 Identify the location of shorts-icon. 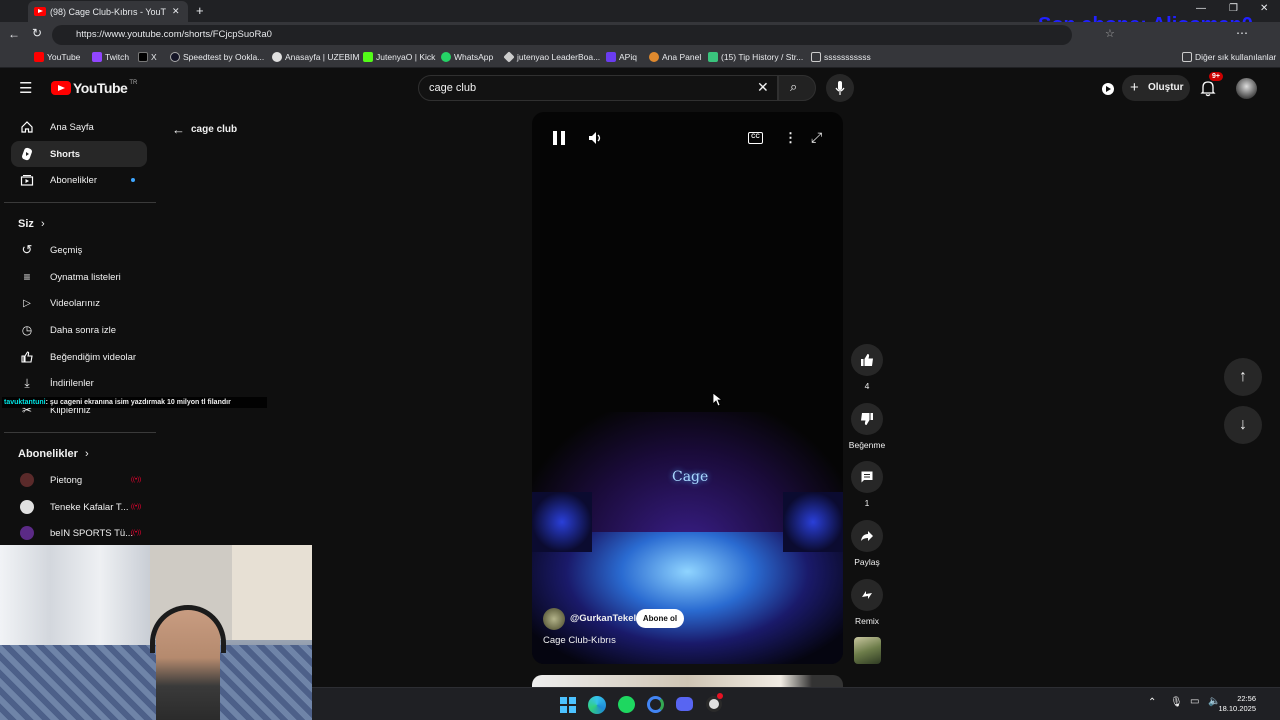
(27, 154).